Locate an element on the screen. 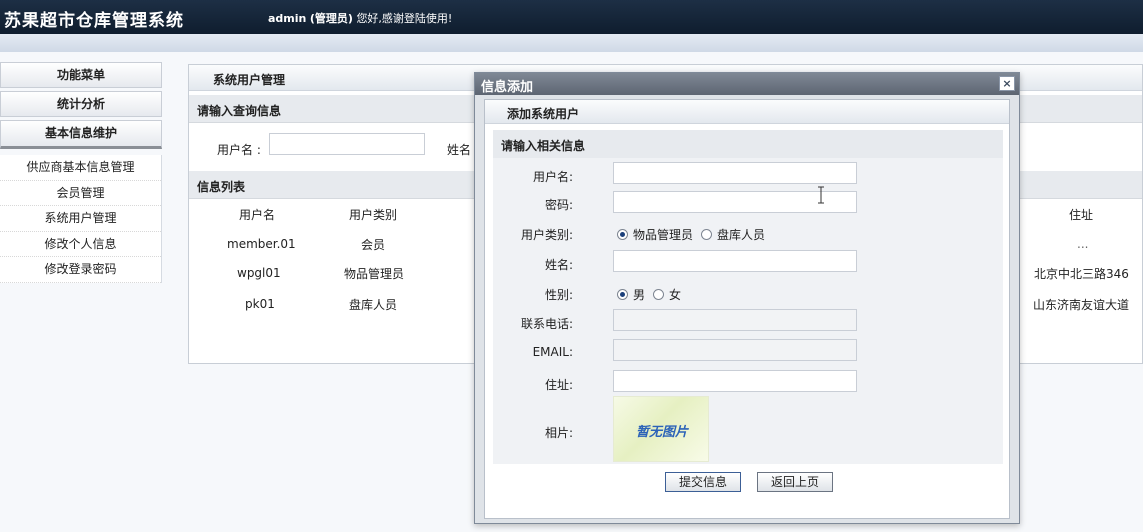 The image size is (1143, 532). menu-statistics: 统计分析 is located at coordinates (81, 104).